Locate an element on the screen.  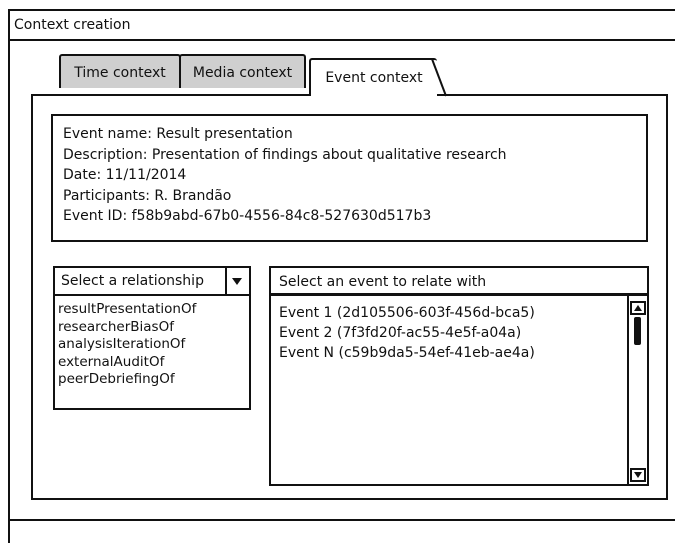
scroll-up-icon is located at coordinates (638, 308).